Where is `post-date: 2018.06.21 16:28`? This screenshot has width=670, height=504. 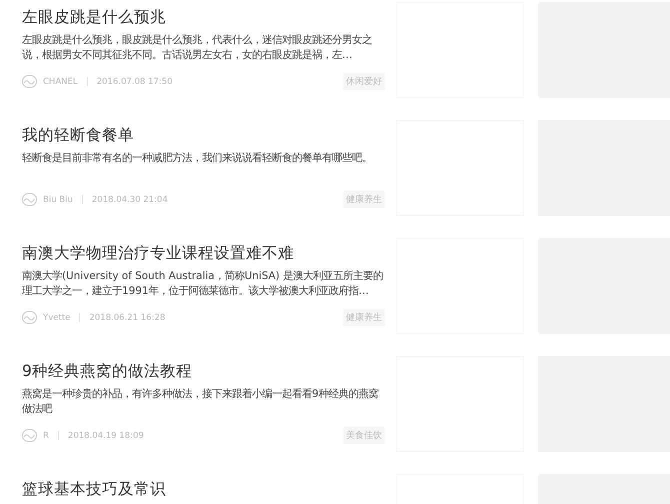
post-date: 2018.06.21 16:28 is located at coordinates (127, 317).